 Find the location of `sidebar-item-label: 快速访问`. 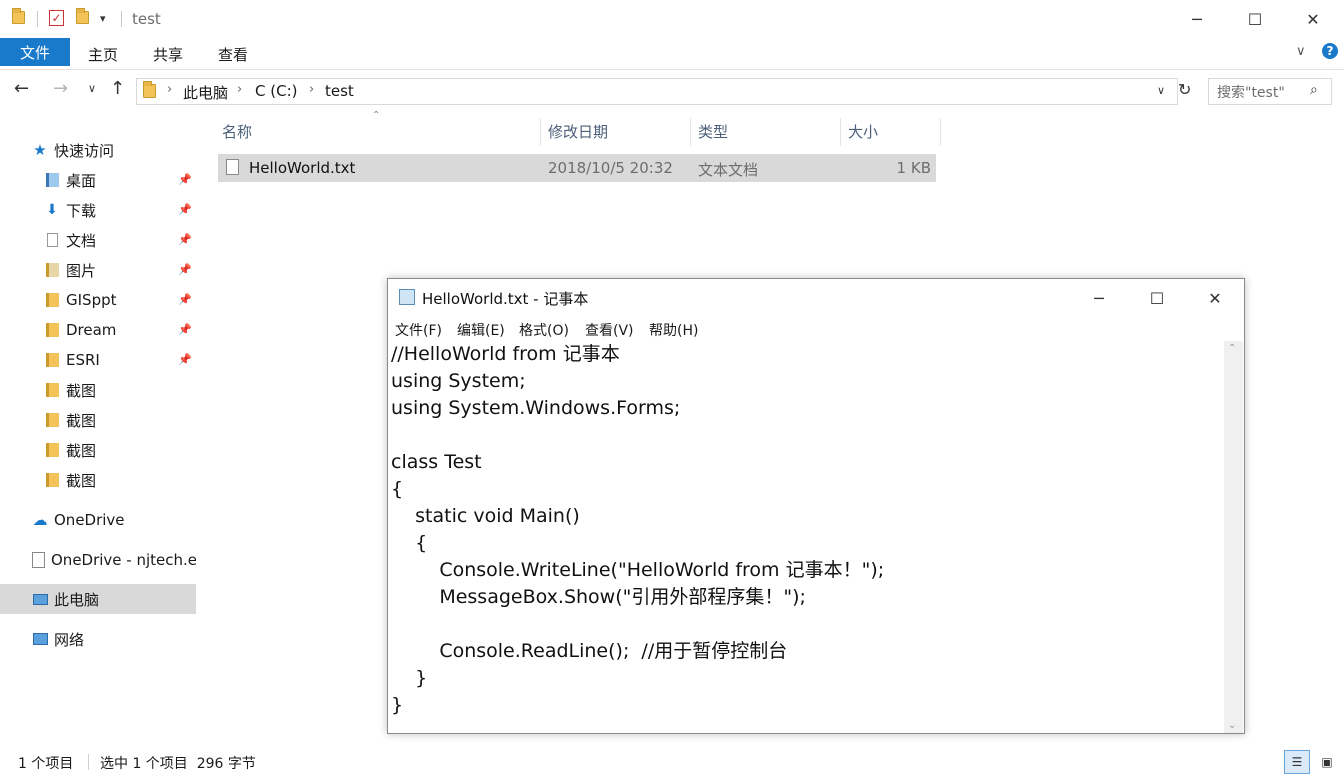

sidebar-item-label: 快速访问 is located at coordinates (84, 150).